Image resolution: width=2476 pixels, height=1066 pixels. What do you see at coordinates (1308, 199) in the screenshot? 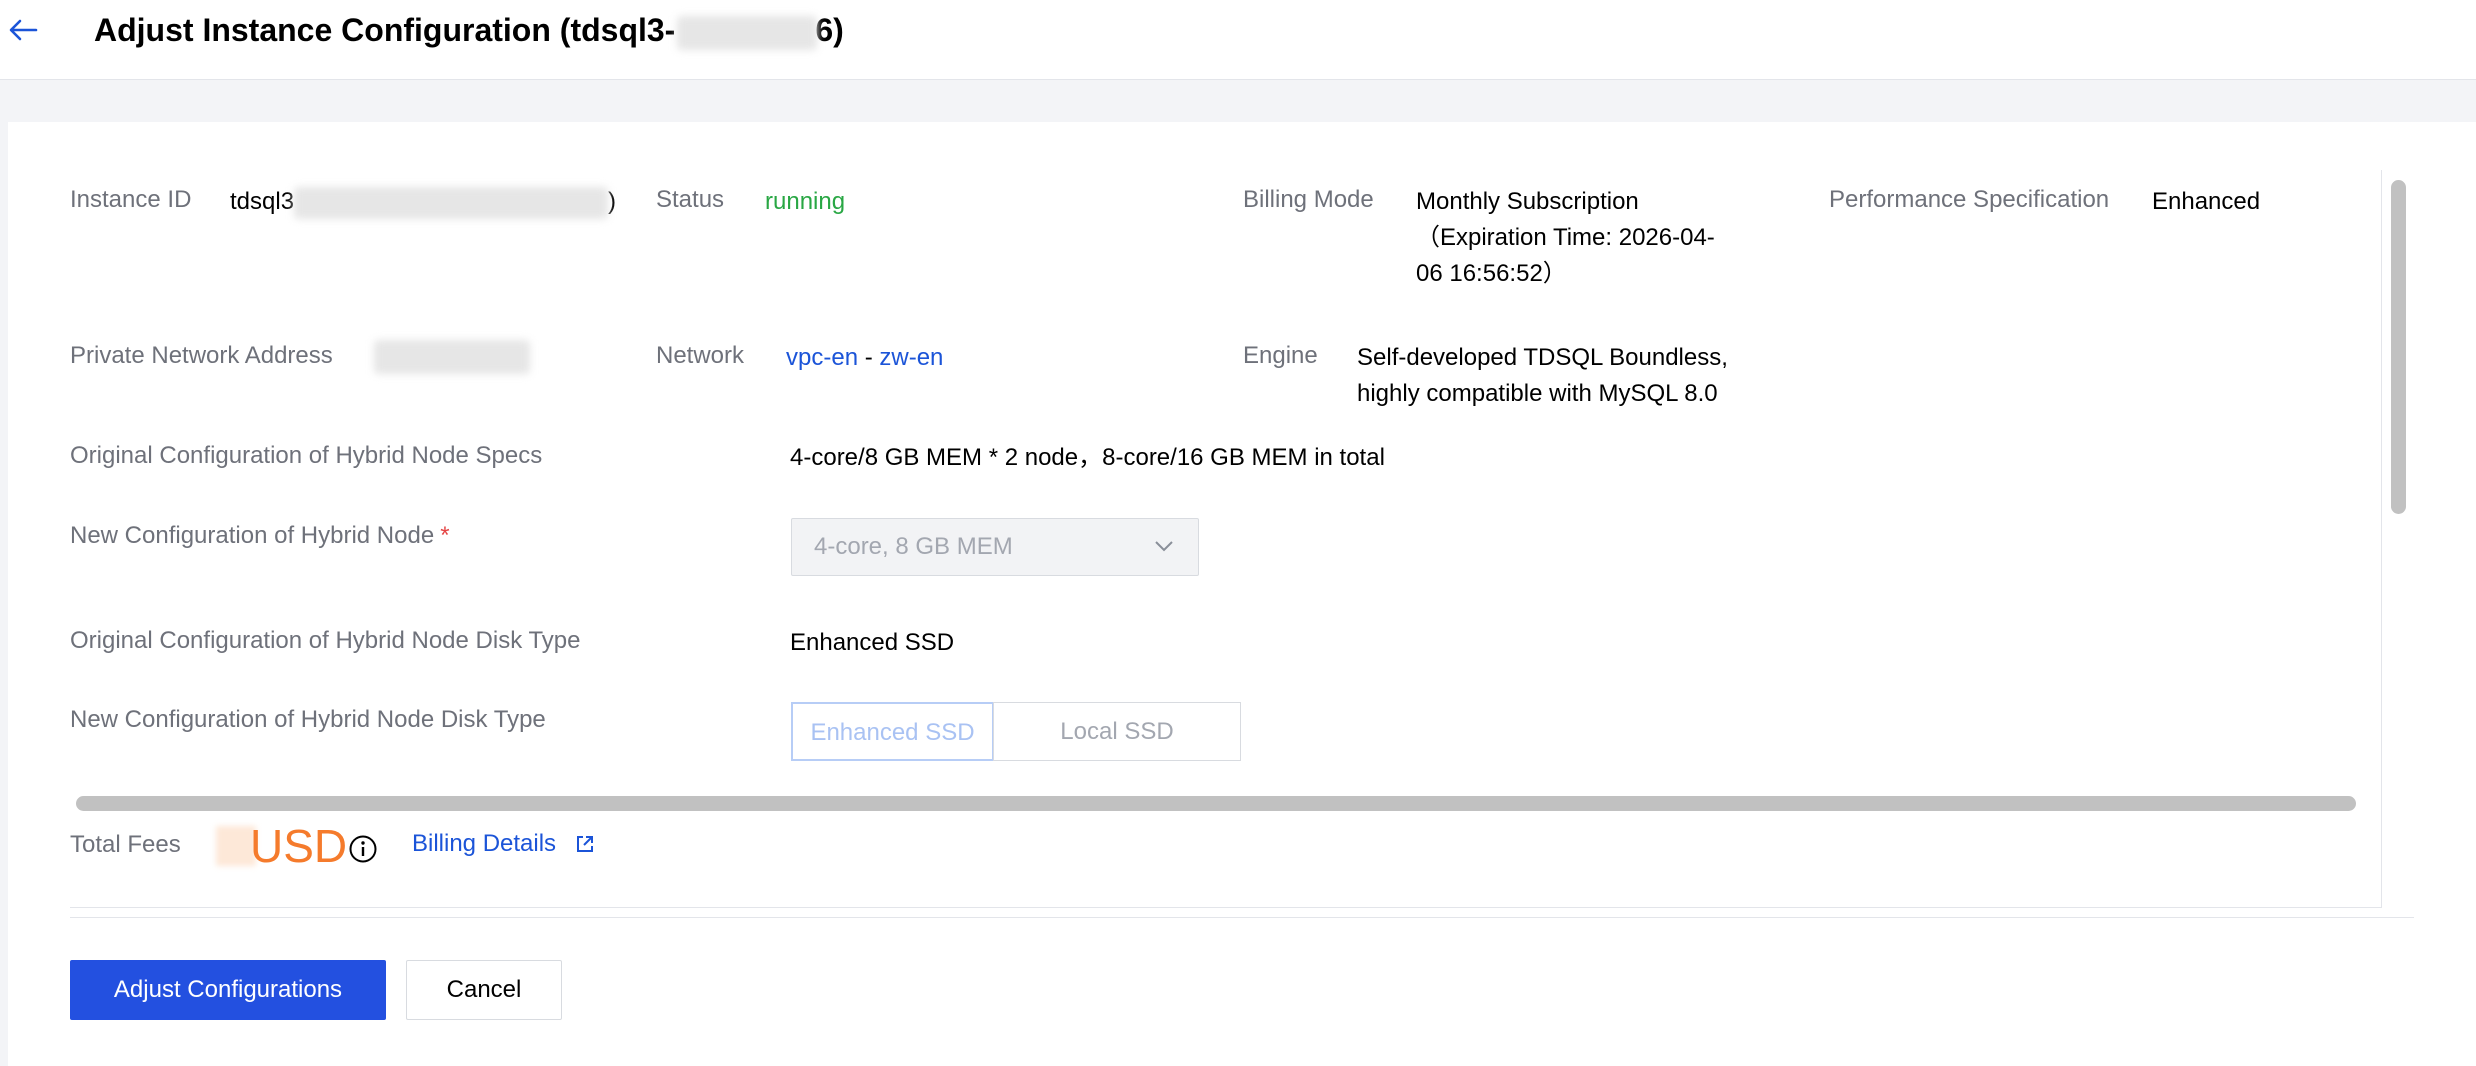
I see `billing-mode-label: Billing Mode` at bounding box center [1308, 199].